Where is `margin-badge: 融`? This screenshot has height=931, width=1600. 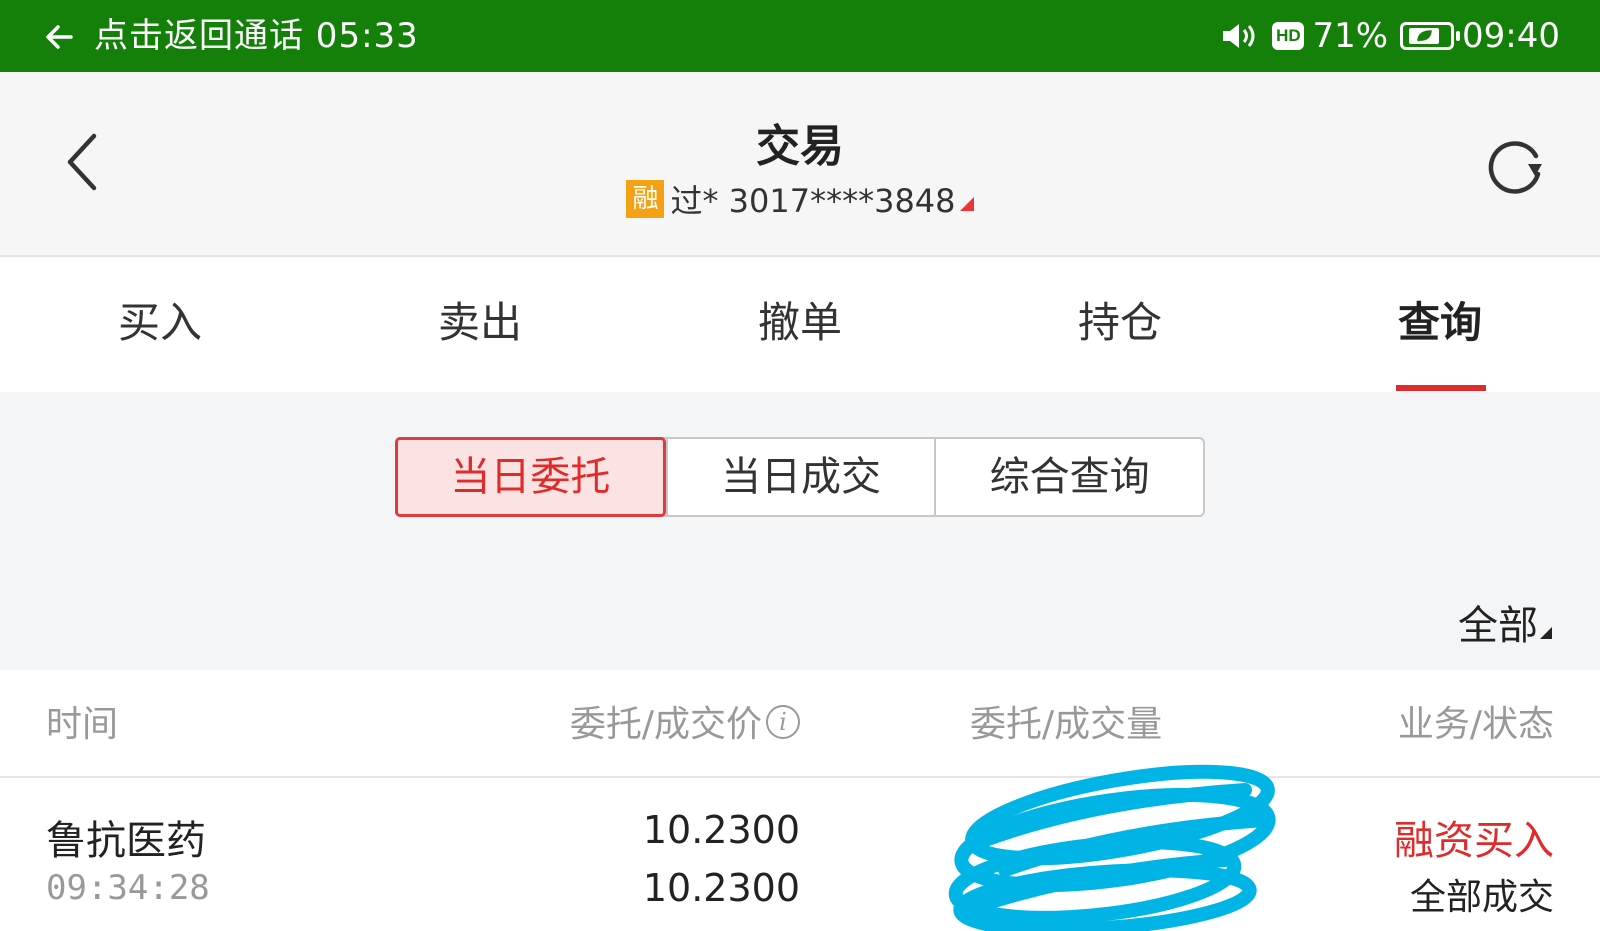 margin-badge: 融 is located at coordinates (645, 199).